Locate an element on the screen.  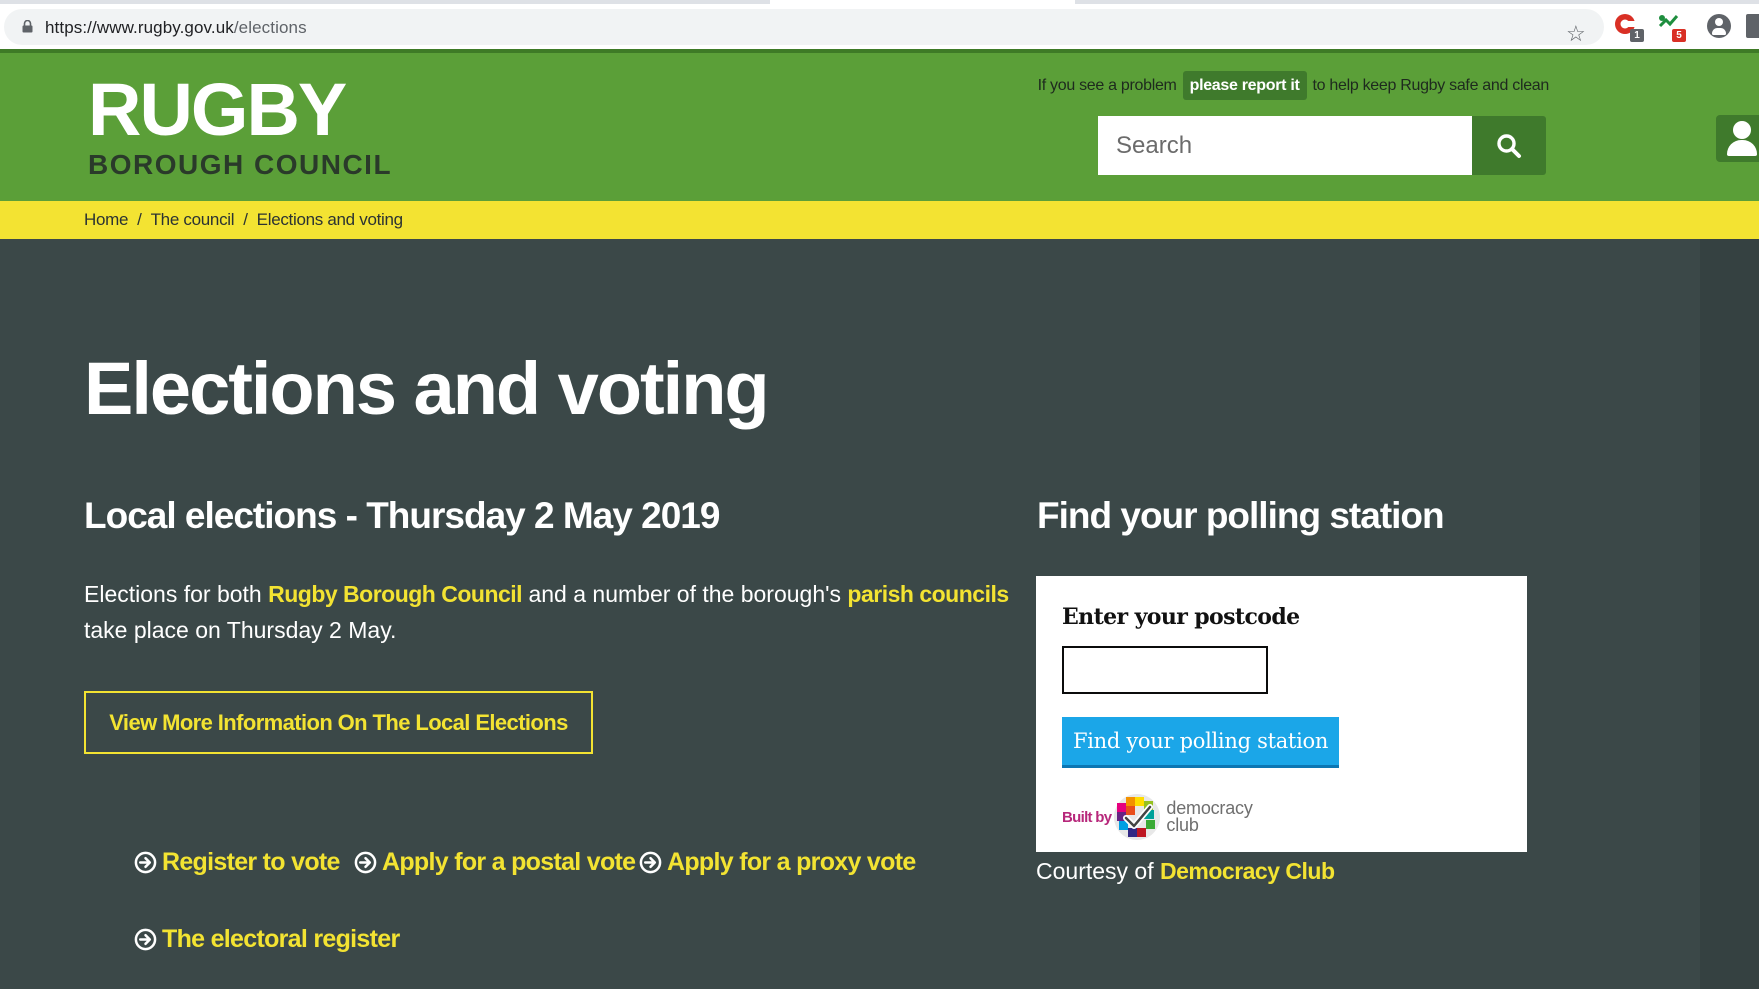
url-path: /elections is located at coordinates (270, 27).